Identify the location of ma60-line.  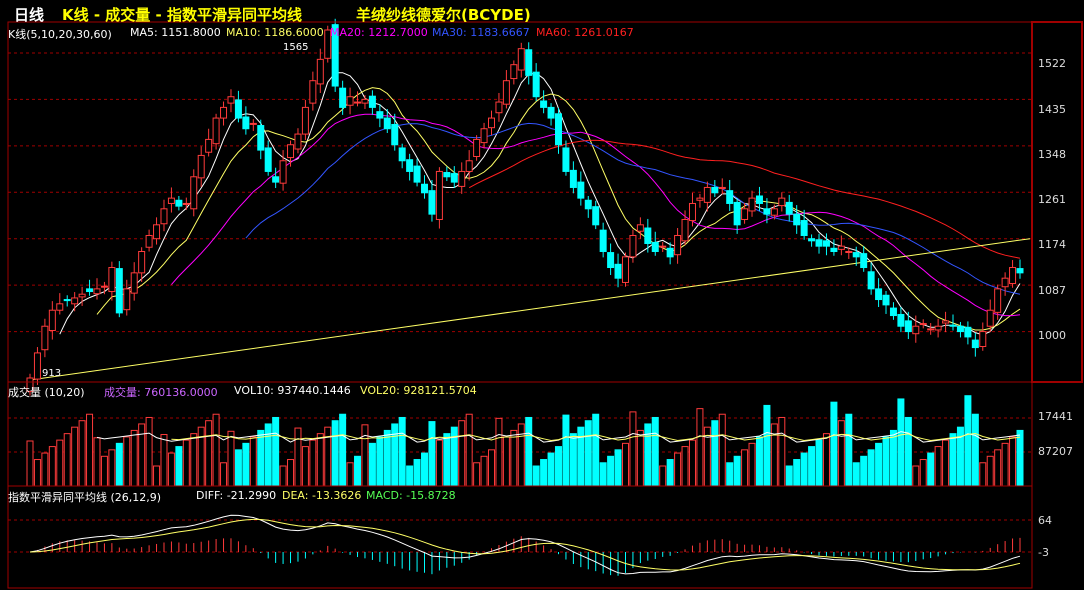
(744, 199).